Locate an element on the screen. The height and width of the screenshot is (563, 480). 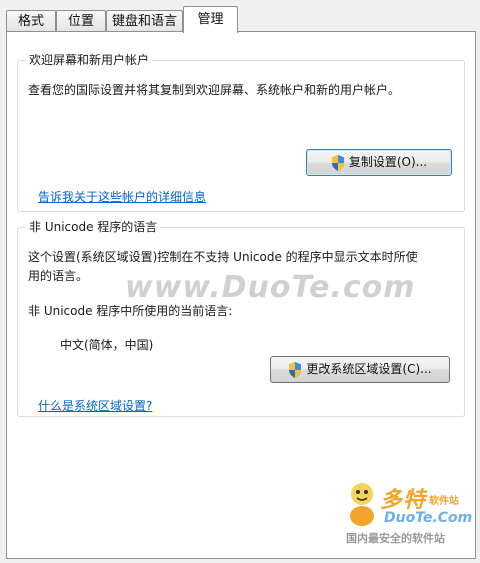
non-unicode-group-title: 非 Unicode 程序的语言 is located at coordinates (93, 227).